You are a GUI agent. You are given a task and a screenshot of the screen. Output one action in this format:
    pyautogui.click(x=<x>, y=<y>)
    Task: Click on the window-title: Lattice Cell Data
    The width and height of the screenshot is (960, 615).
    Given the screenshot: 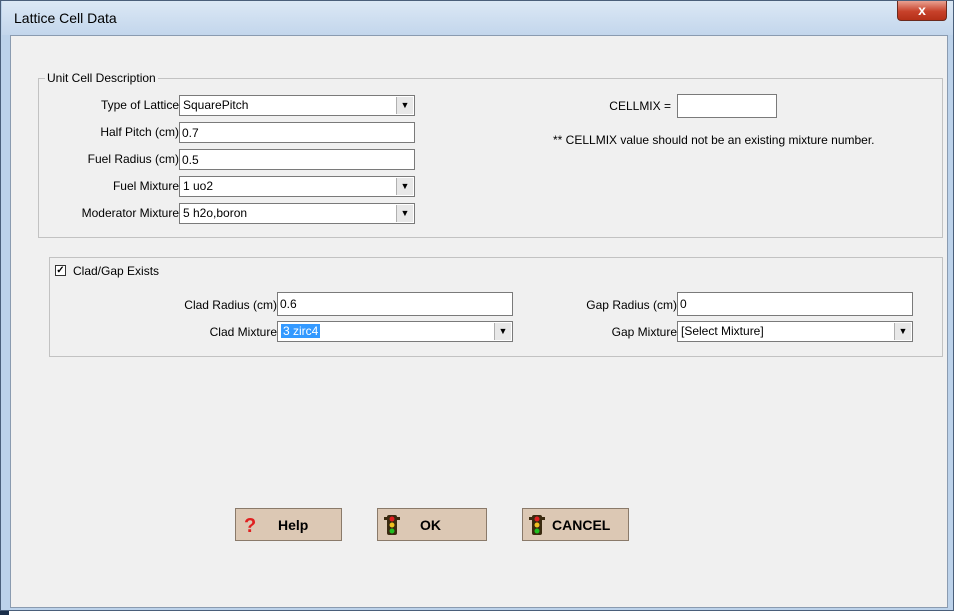 What is the action you would take?
    pyautogui.click(x=65, y=18)
    